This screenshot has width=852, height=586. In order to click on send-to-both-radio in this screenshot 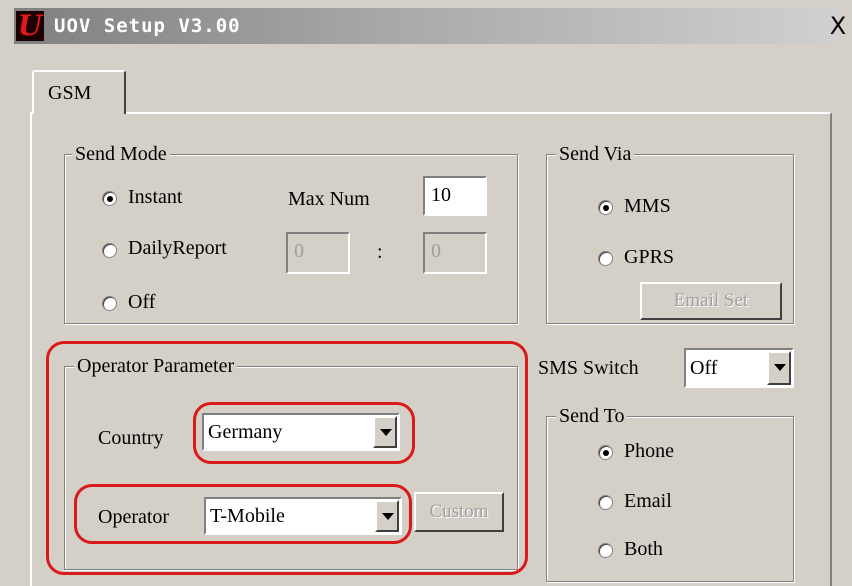, I will do `click(605, 550)`.